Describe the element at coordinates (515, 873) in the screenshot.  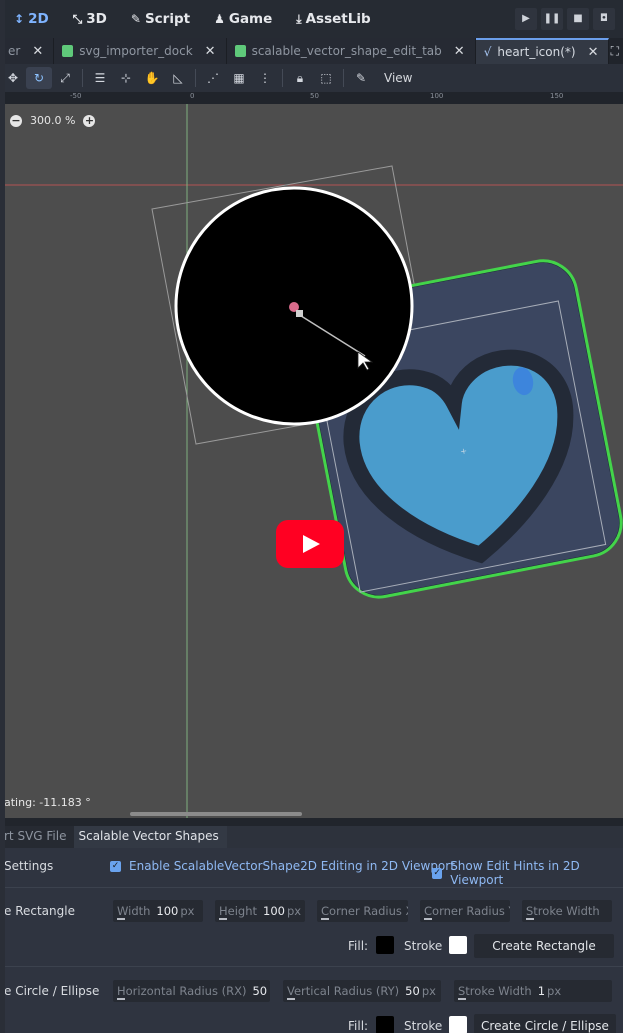
I see `show-hints-label: Show Edit Hints in 2D Viewport` at that location.